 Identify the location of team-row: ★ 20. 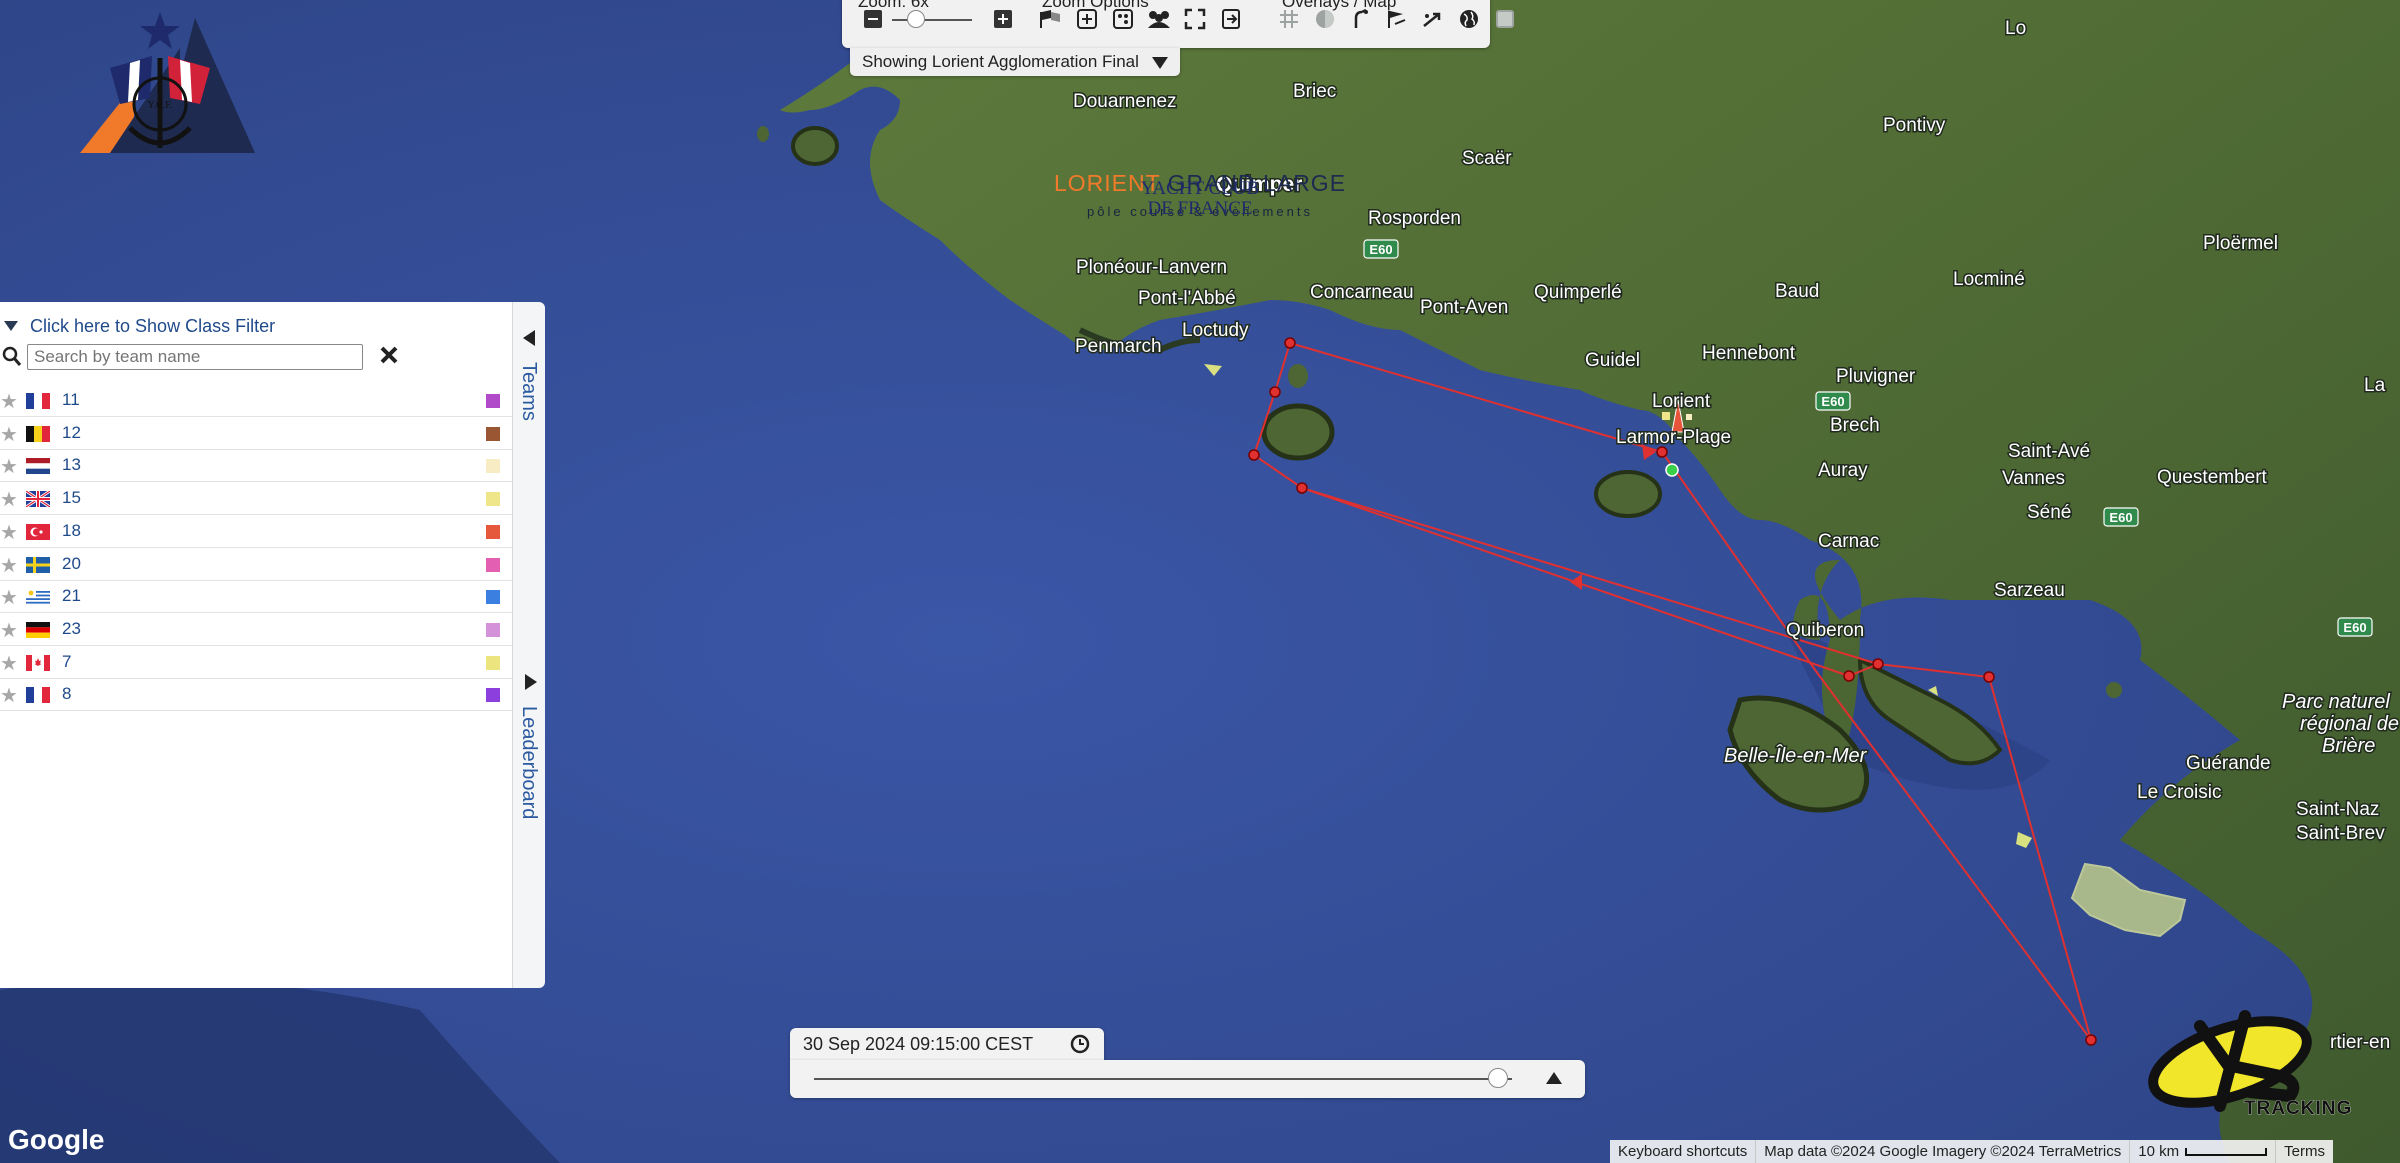
(256, 564).